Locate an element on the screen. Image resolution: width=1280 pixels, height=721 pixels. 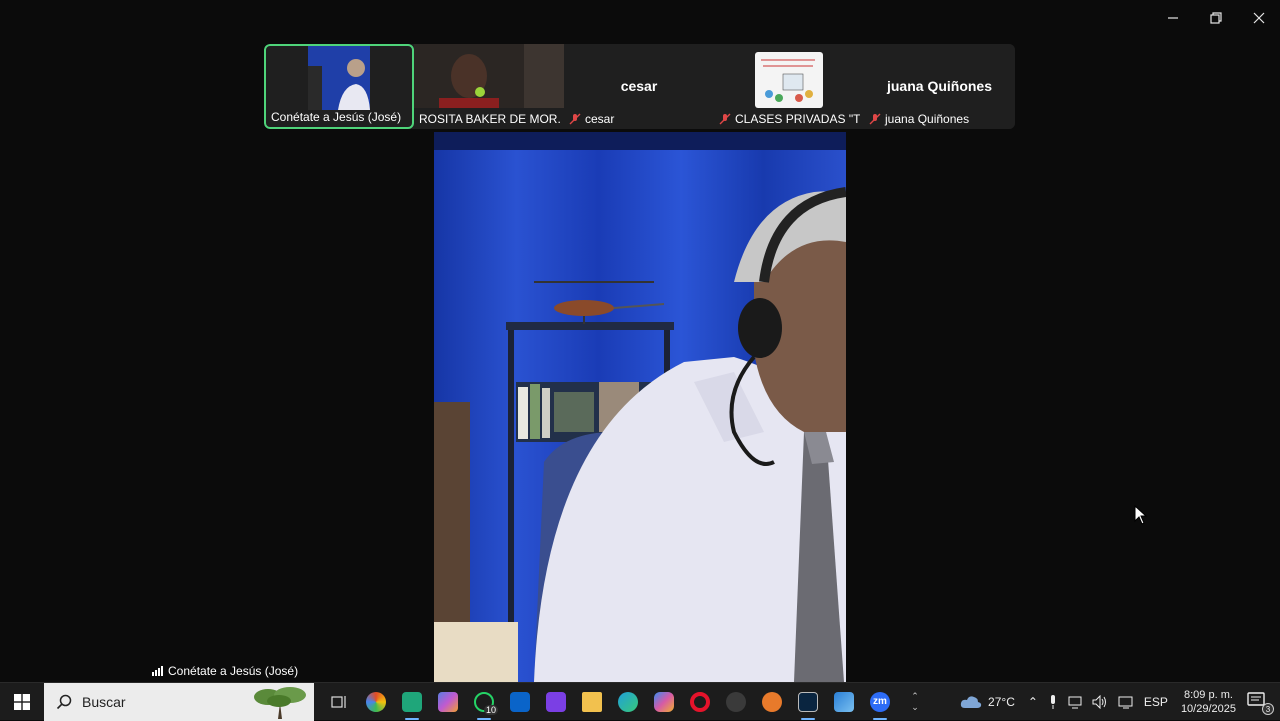
participant-name: Conétate a Jesús (José) is located at coordinates (336, 117).